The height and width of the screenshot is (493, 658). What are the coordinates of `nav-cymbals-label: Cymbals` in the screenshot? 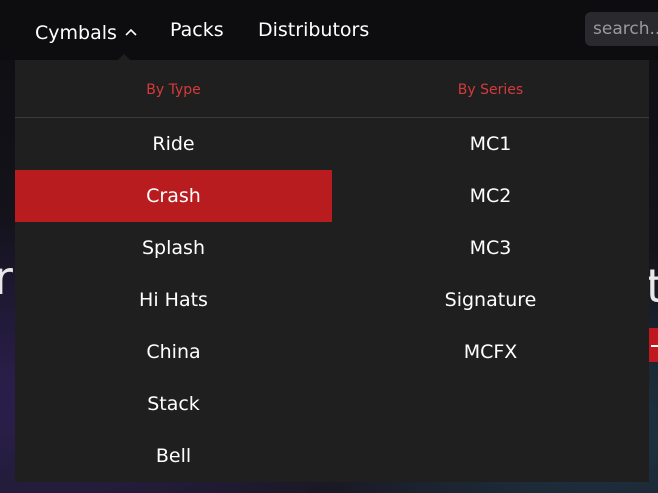 It's located at (76, 33).